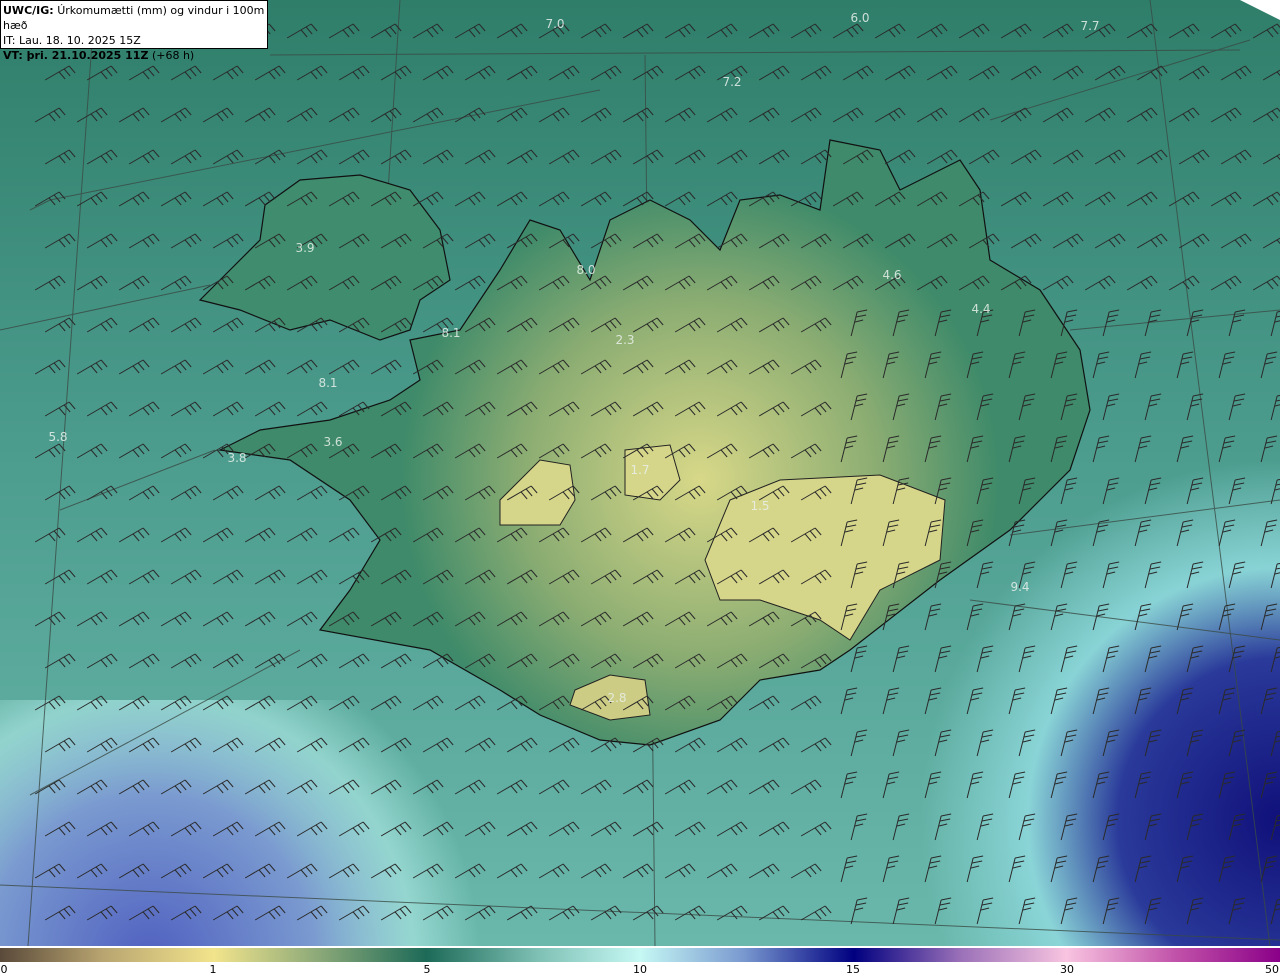 The image size is (1280, 978). What do you see at coordinates (732, 82) in the screenshot?
I see `value-label: 7.2` at bounding box center [732, 82].